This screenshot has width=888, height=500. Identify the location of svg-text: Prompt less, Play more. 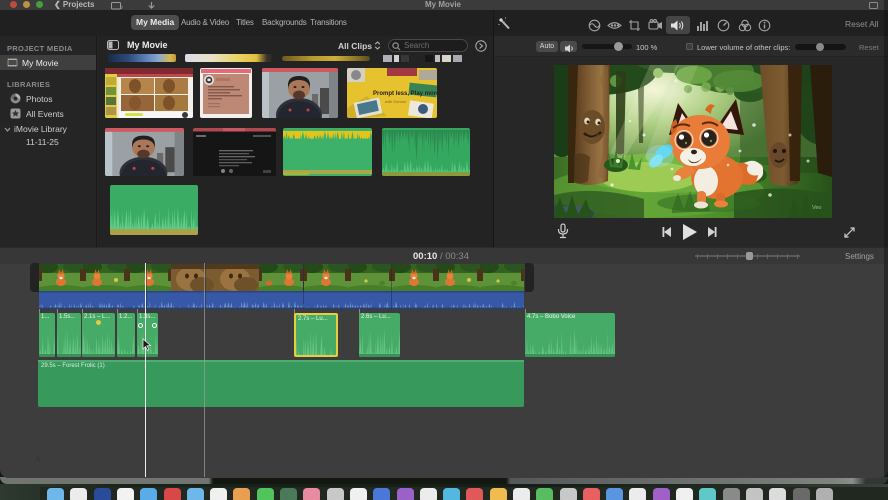
(405, 94).